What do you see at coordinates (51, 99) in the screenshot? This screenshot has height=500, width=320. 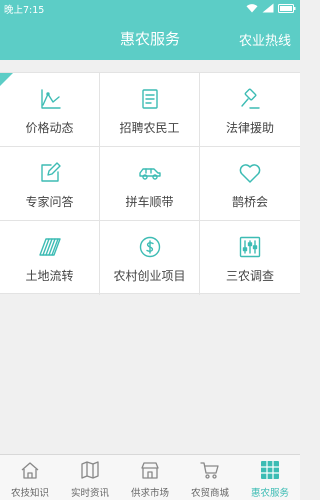 I see `price-trend-icon` at bounding box center [51, 99].